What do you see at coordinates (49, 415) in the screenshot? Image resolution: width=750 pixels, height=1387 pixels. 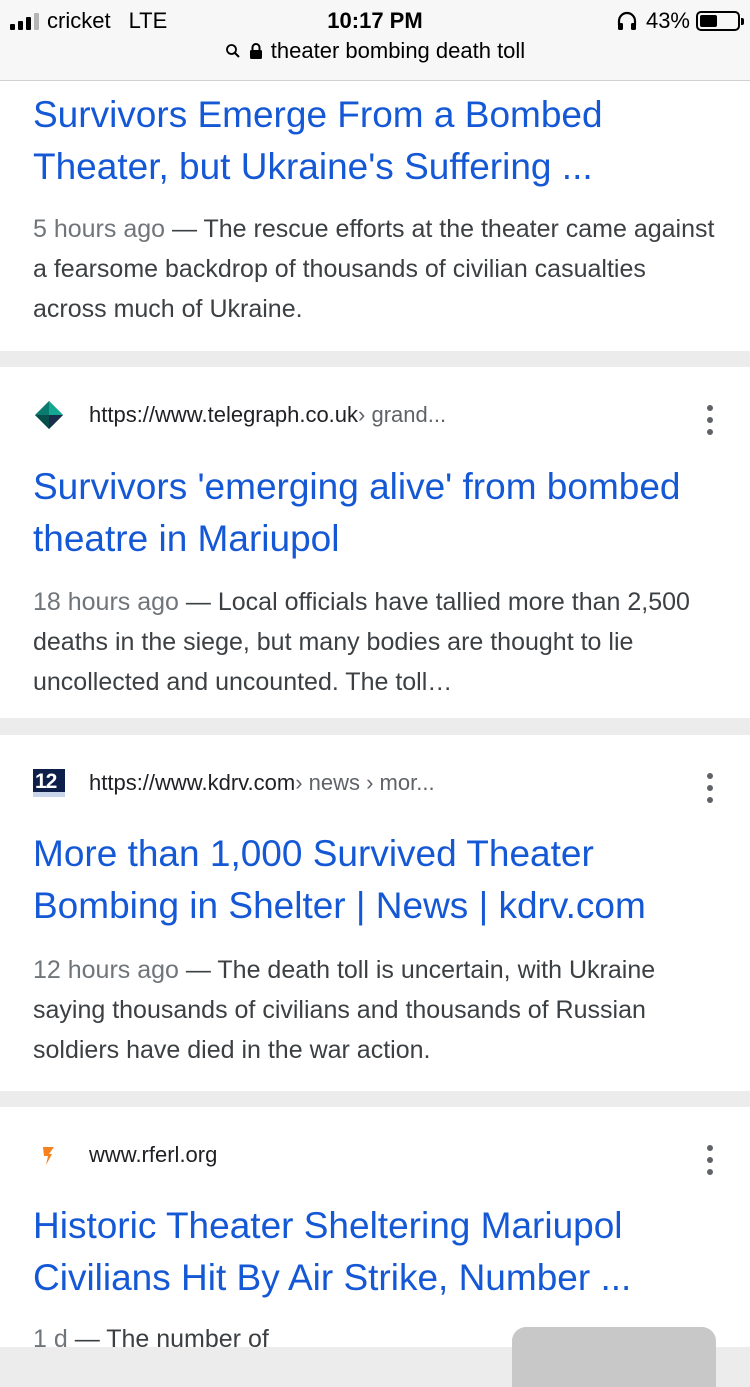 I see `telegraph-favicon` at bounding box center [49, 415].